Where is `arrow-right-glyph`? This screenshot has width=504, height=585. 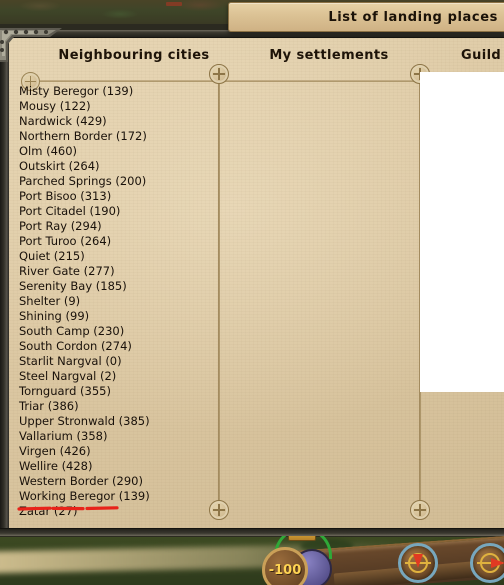 arrow-right-glyph is located at coordinates (497, 563).